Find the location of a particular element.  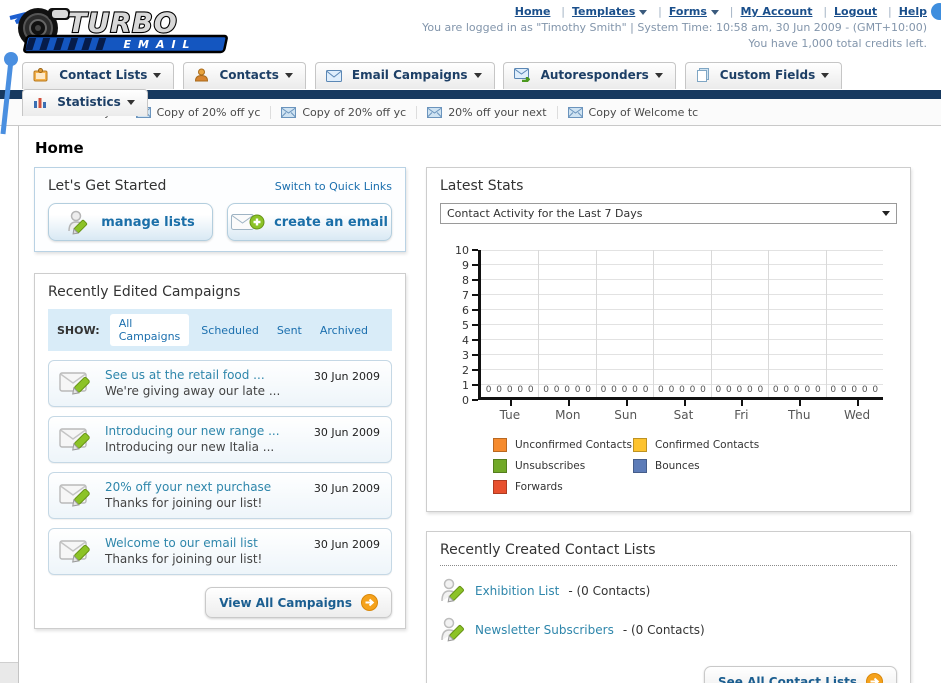

tab-email-campaigns: Email Campaigns is located at coordinates (404, 75).